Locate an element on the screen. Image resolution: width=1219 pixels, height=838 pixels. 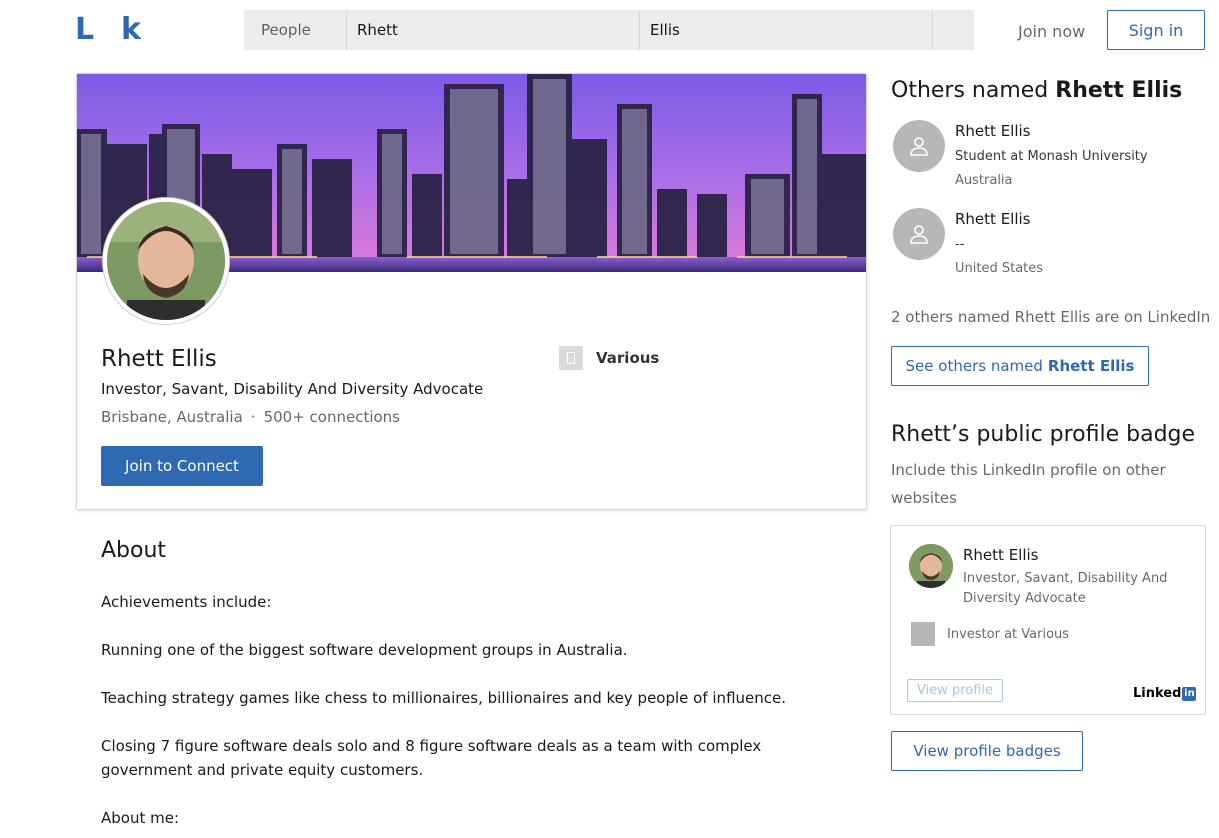
search-bar: People Rhett Ellis is located at coordinates (609, 30).